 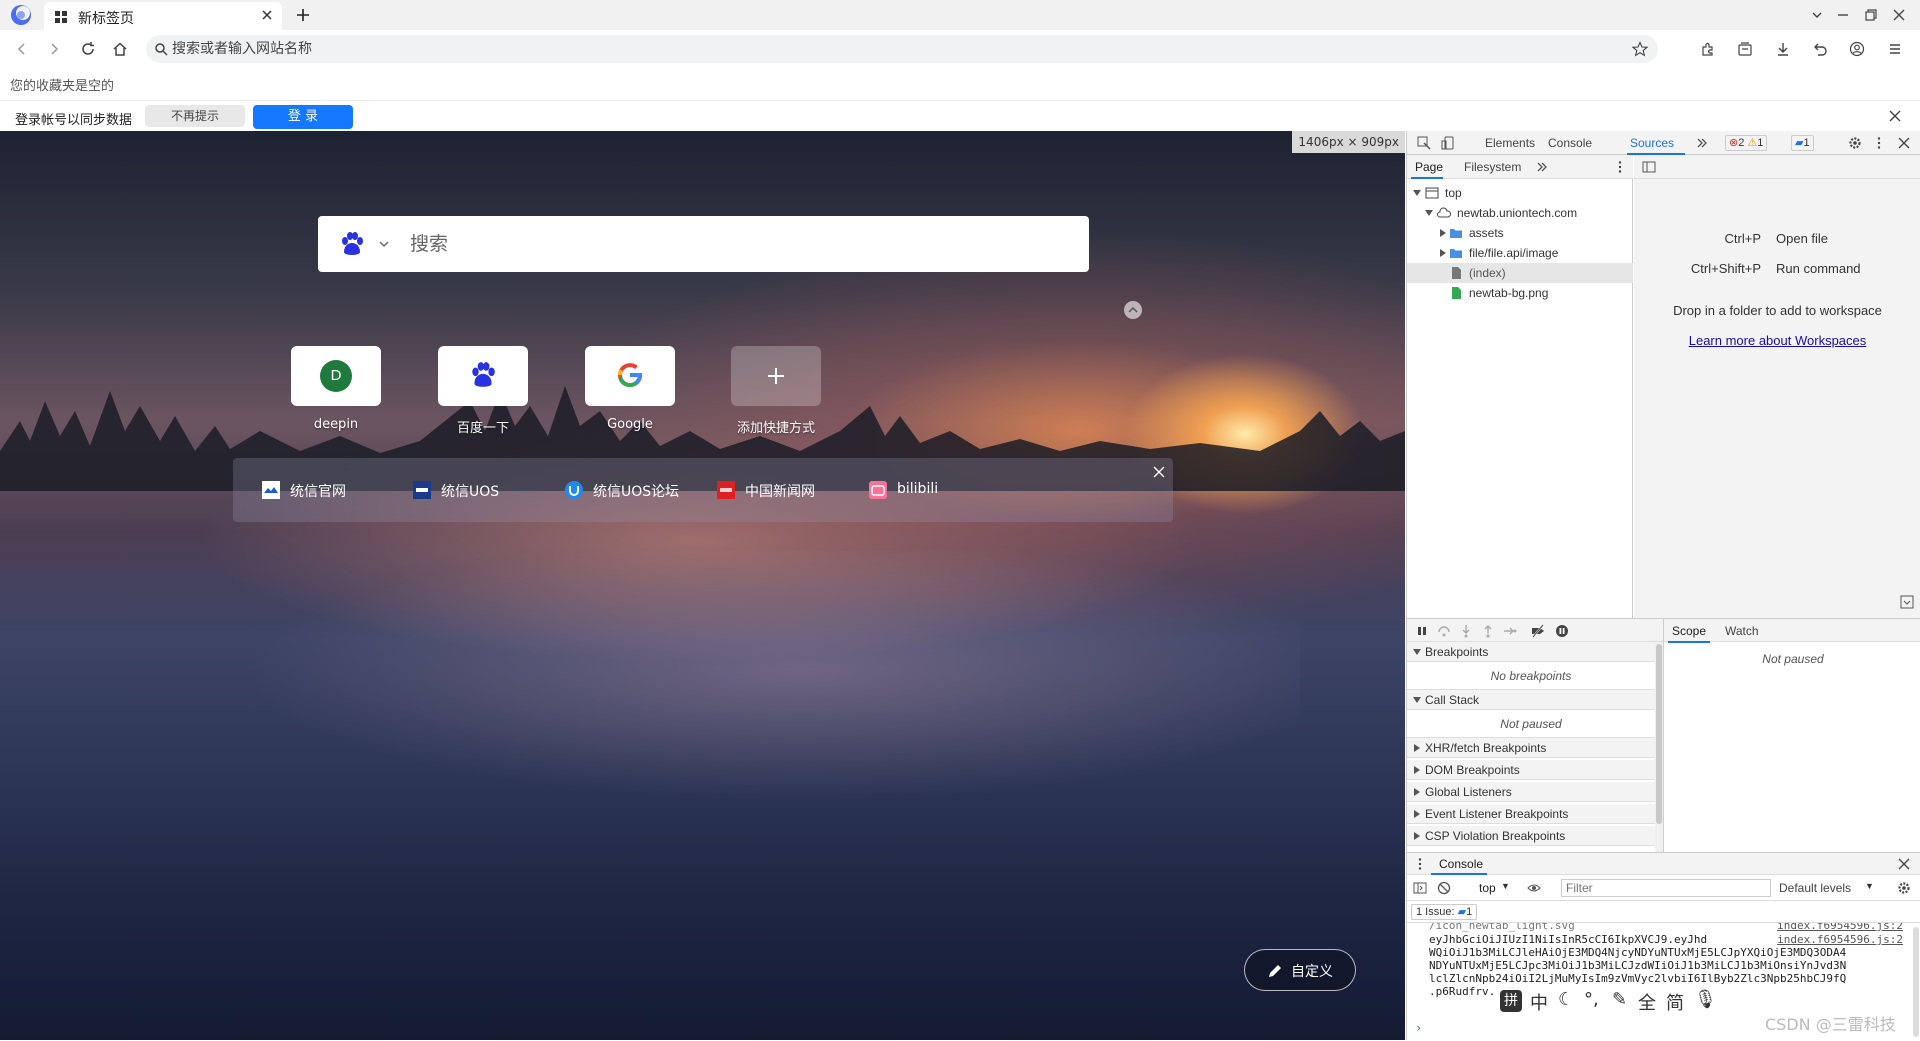 What do you see at coordinates (1300, 970) in the screenshot?
I see `customize-button: 自定义` at bounding box center [1300, 970].